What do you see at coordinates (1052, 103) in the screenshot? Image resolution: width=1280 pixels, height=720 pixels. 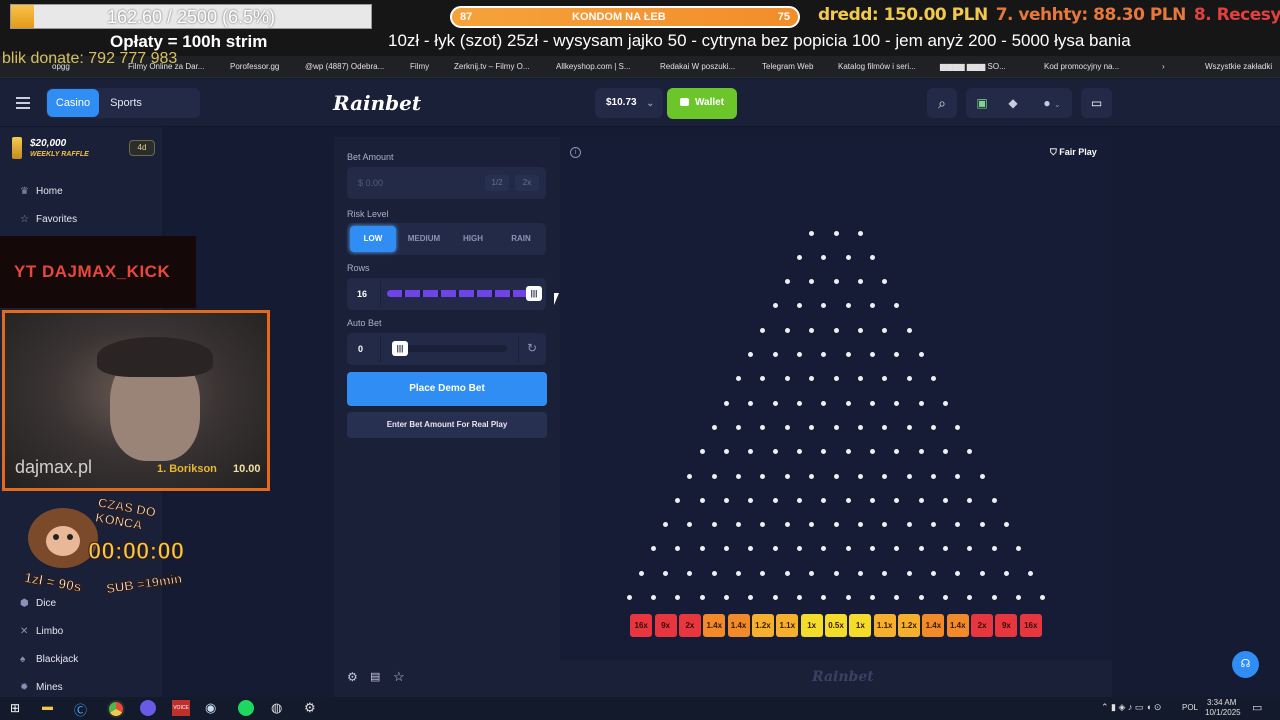 I see `user-icon: ● ⌄` at bounding box center [1052, 103].